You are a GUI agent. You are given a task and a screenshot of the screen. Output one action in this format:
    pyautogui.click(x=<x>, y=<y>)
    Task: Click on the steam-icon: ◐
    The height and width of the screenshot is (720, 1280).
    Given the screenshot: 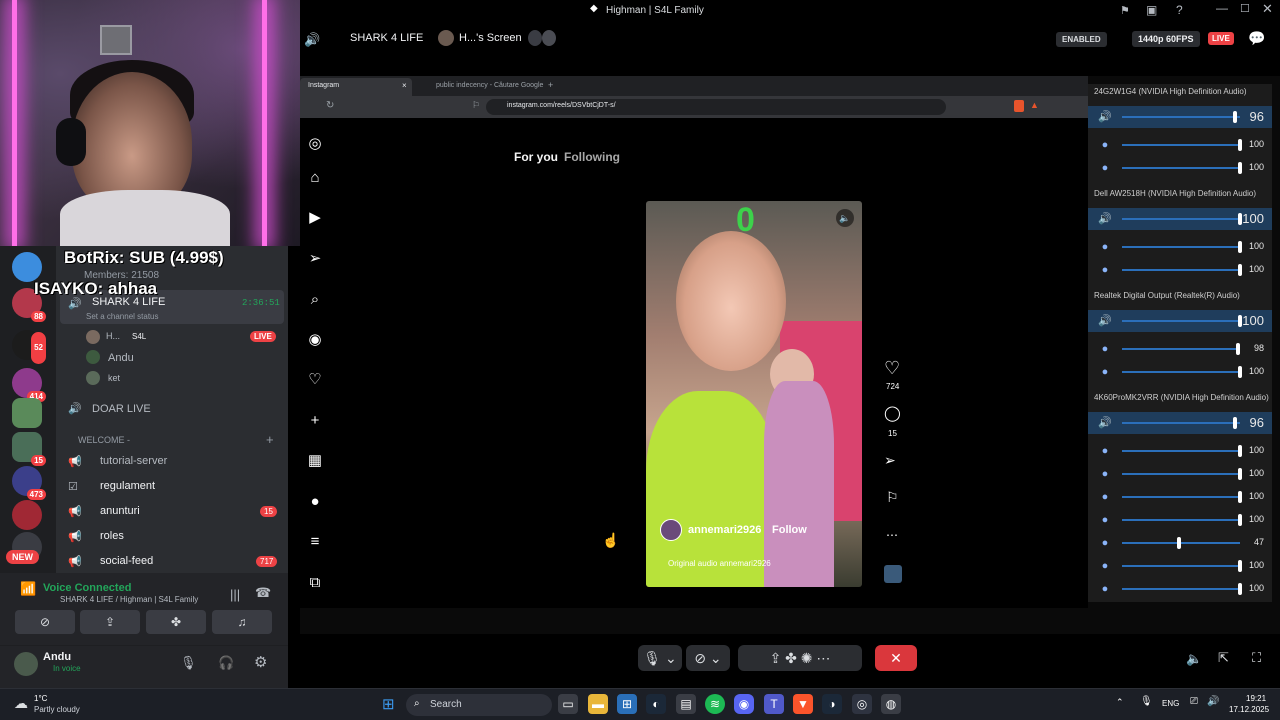 What is the action you would take?
    pyautogui.click(x=656, y=704)
    